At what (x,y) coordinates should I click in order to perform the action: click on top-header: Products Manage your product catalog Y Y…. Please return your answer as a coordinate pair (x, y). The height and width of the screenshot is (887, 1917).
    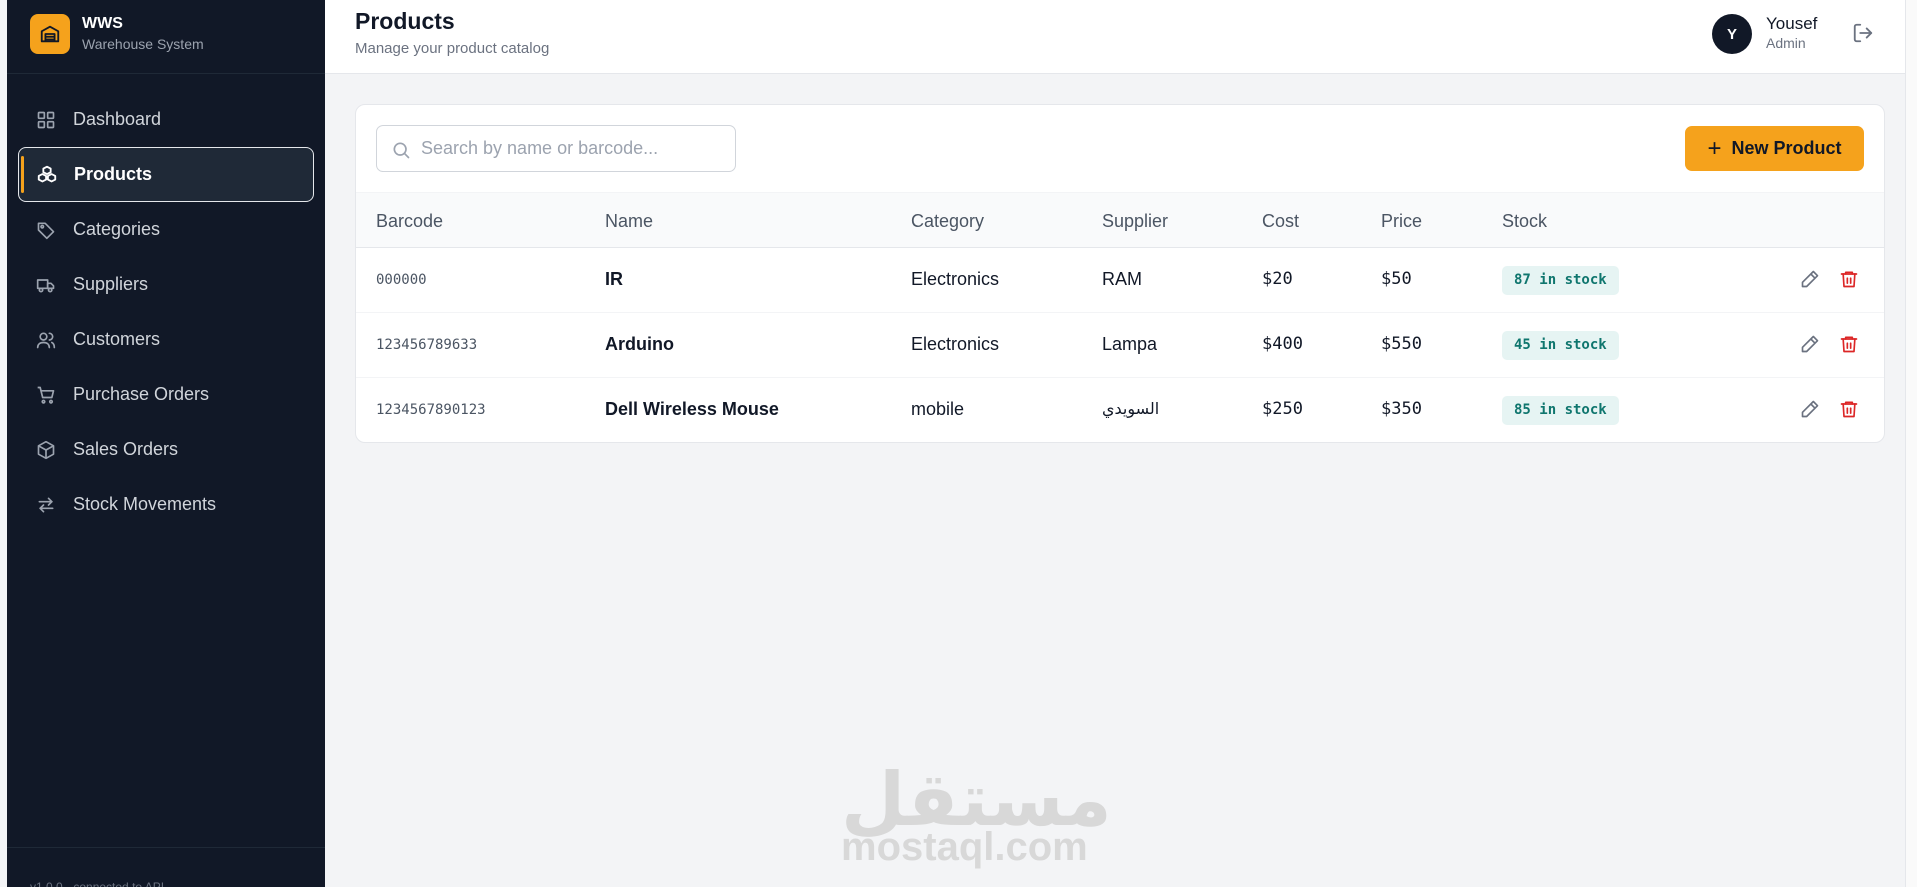
    Looking at the image, I should click on (1121, 37).